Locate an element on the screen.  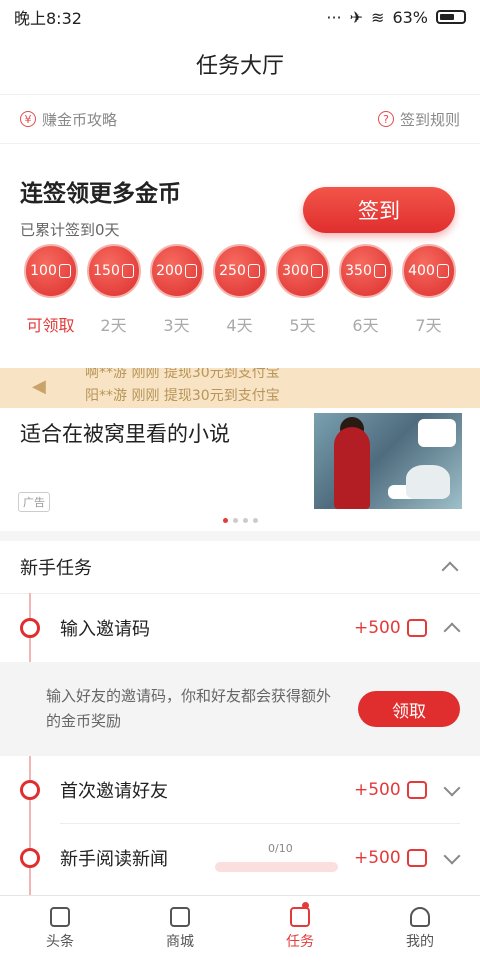
day-label: 7天 is located at coordinates (428, 325).